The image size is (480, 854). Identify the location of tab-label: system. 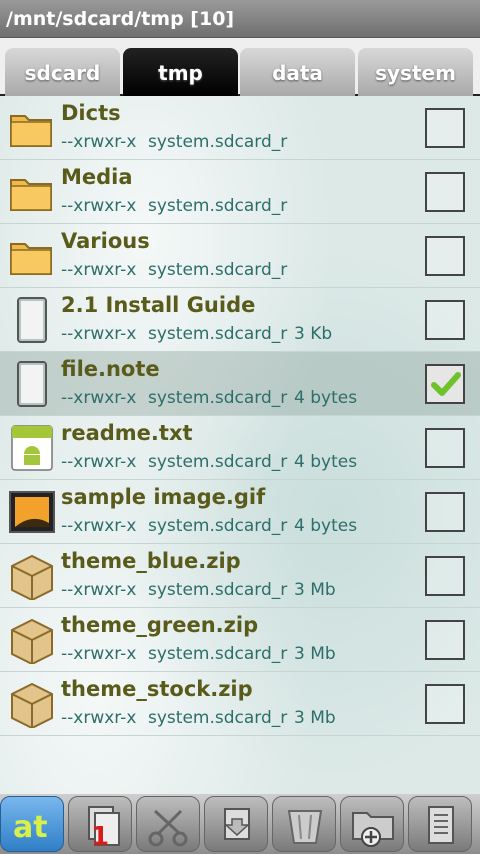
(415, 73).